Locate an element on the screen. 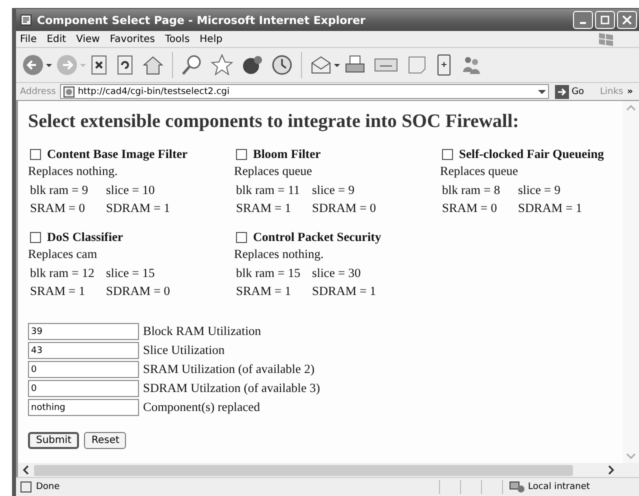 Image resolution: width=639 pixels, height=496 pixels. field-label: SRAM Utilization (of available 2) is located at coordinates (228, 369).